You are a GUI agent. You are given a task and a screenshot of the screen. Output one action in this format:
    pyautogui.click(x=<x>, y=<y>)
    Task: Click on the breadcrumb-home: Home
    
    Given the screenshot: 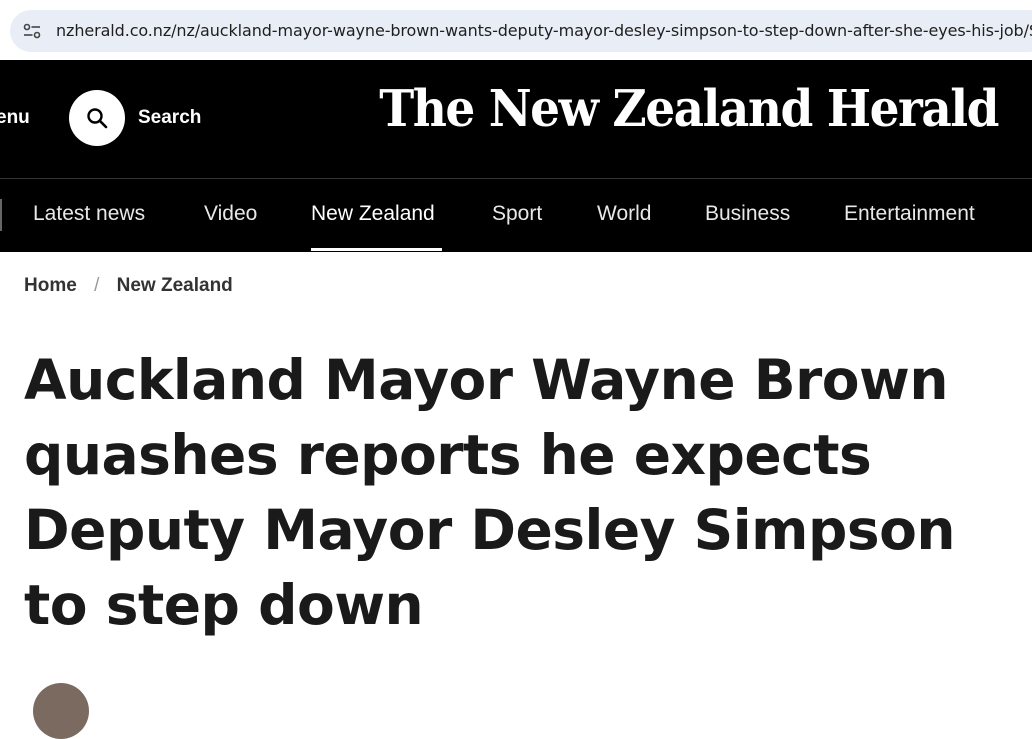 What is the action you would take?
    pyautogui.click(x=50, y=285)
    